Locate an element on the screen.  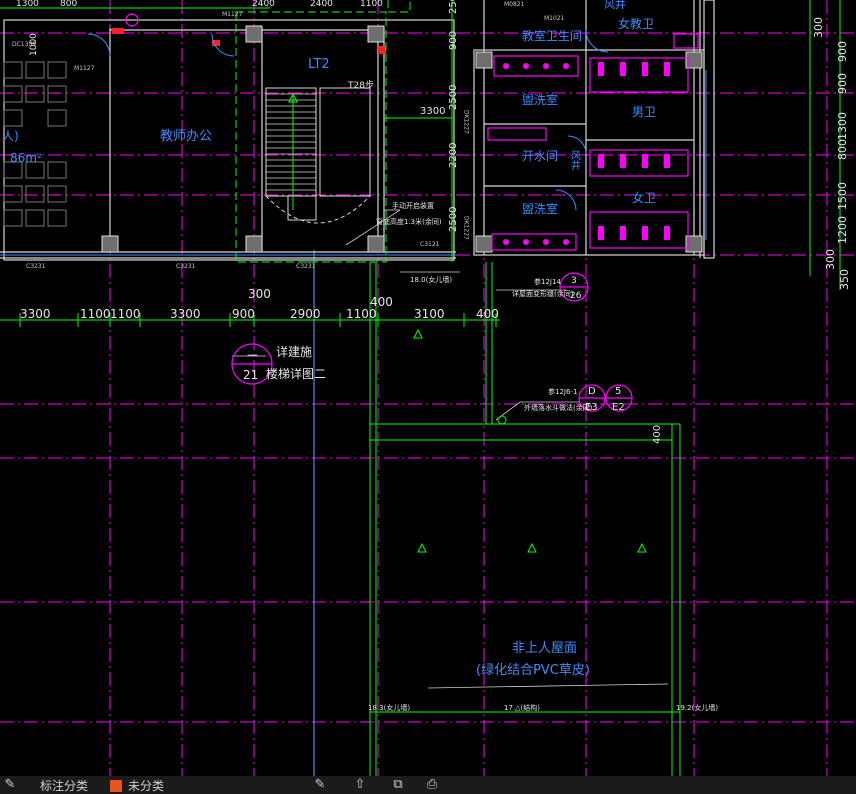
level-19-2: 19.2(女儿墙) is located at coordinates (697, 707).